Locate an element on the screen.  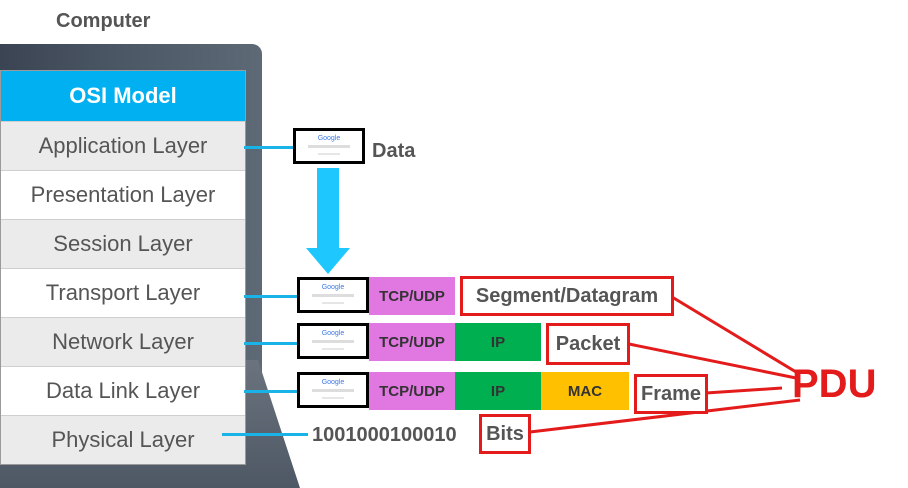
pdu-connector-lines is located at coordinates (665, 364).